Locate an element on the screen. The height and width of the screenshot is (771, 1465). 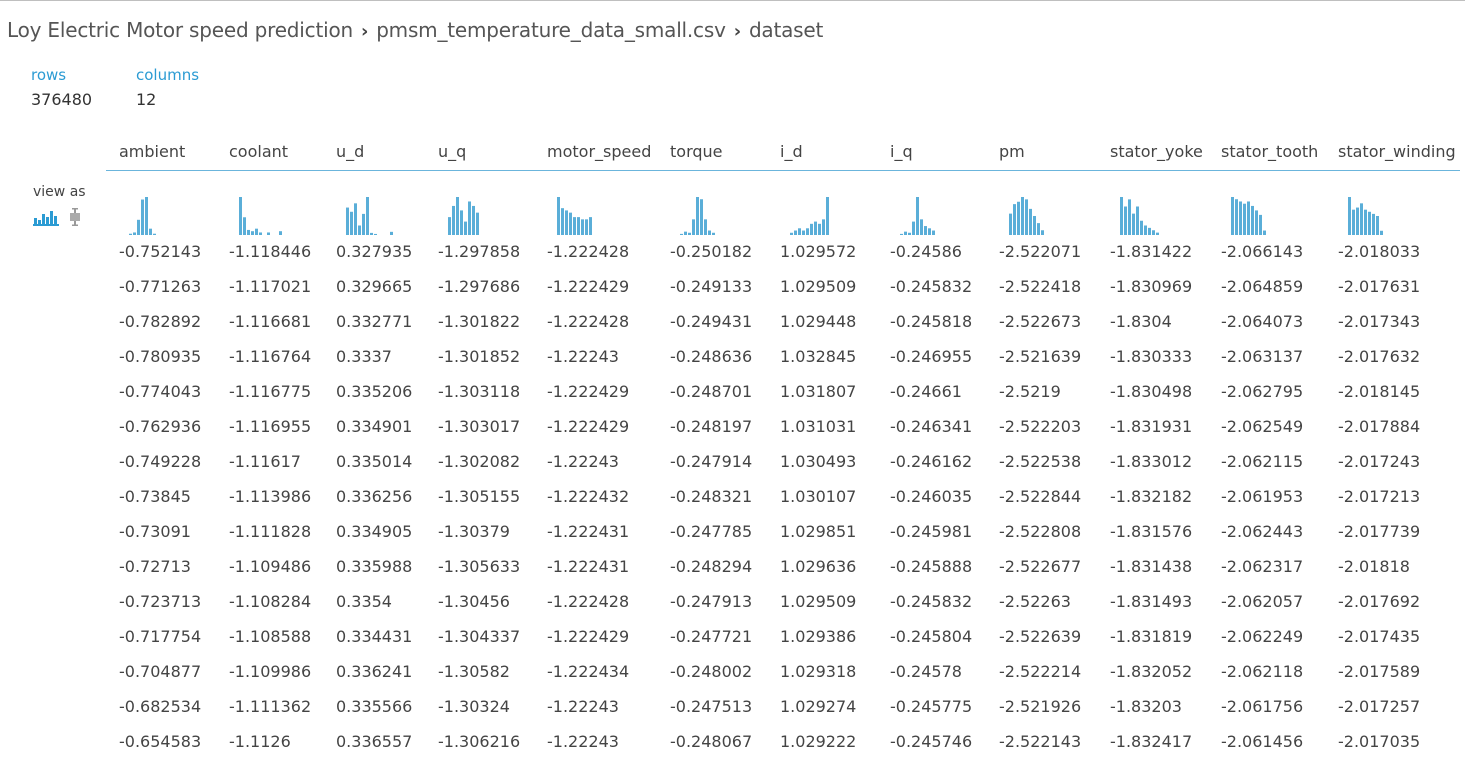
table-cell: -2.062118 is located at coordinates (1262, 671).